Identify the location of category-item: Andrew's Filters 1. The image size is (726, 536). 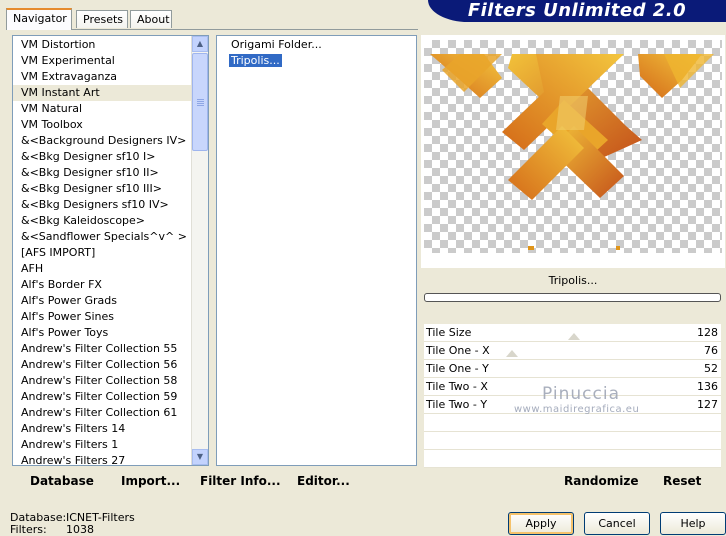
(110, 445).